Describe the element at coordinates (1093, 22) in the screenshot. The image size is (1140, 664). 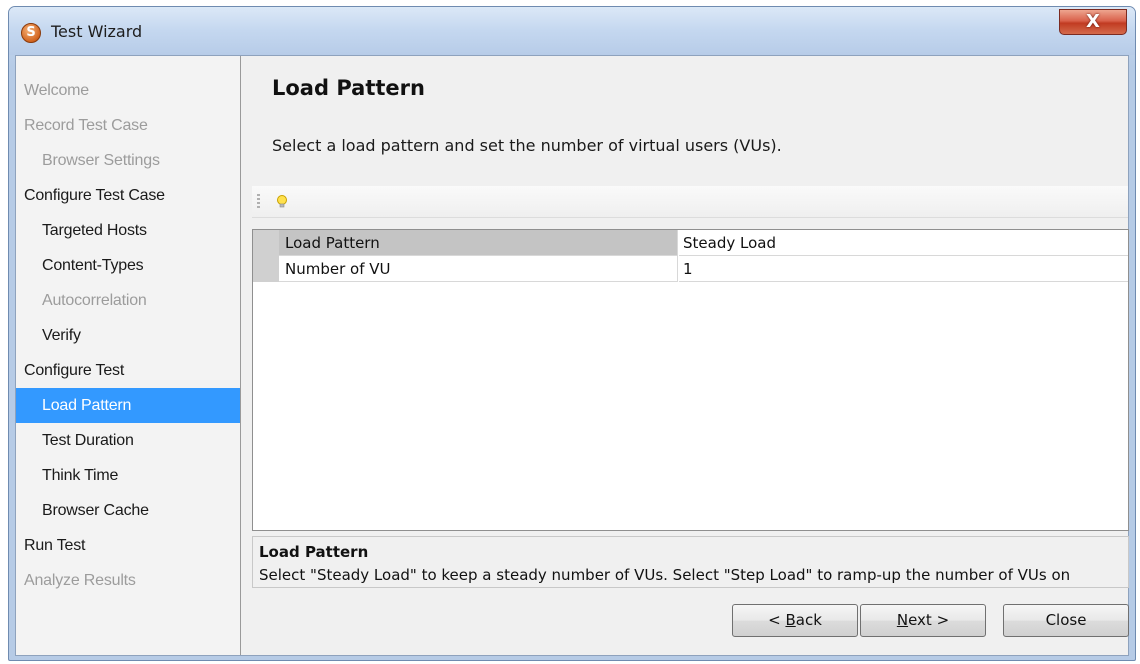
I see `window-close-button: X` at that location.